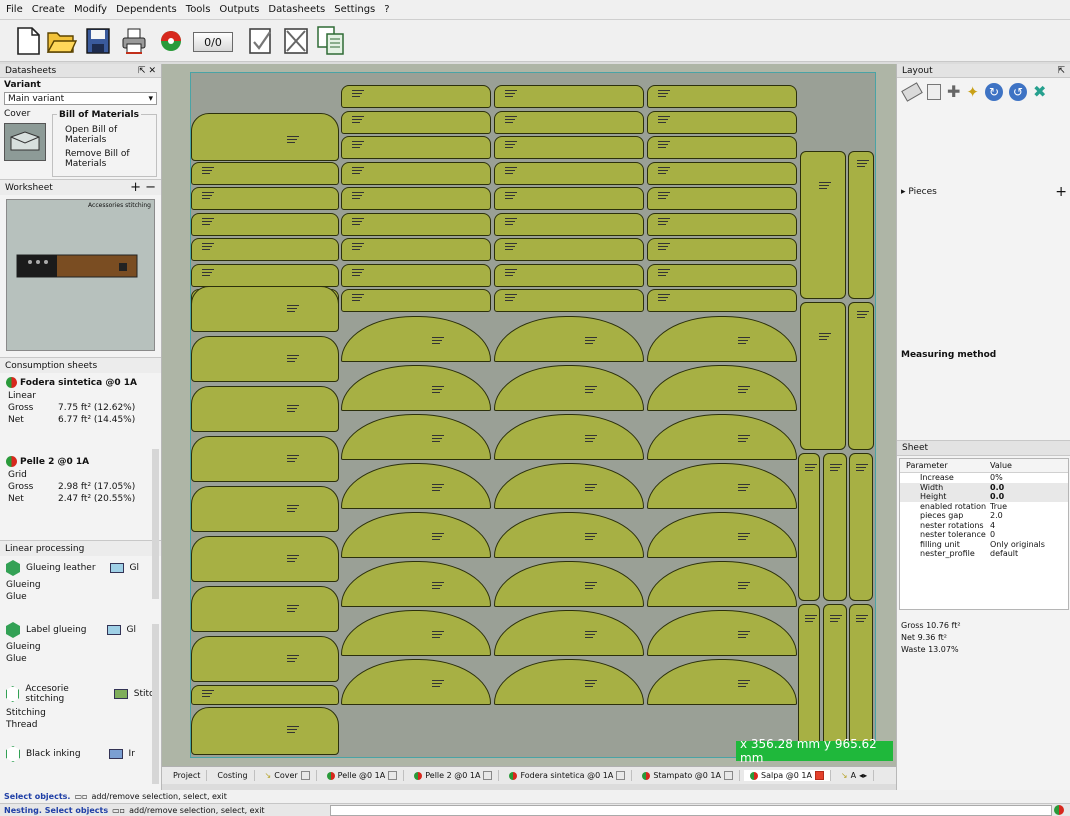 This screenshot has width=1070, height=816. I want to click on param-row: pieces gap 2.0, so click(984, 516).